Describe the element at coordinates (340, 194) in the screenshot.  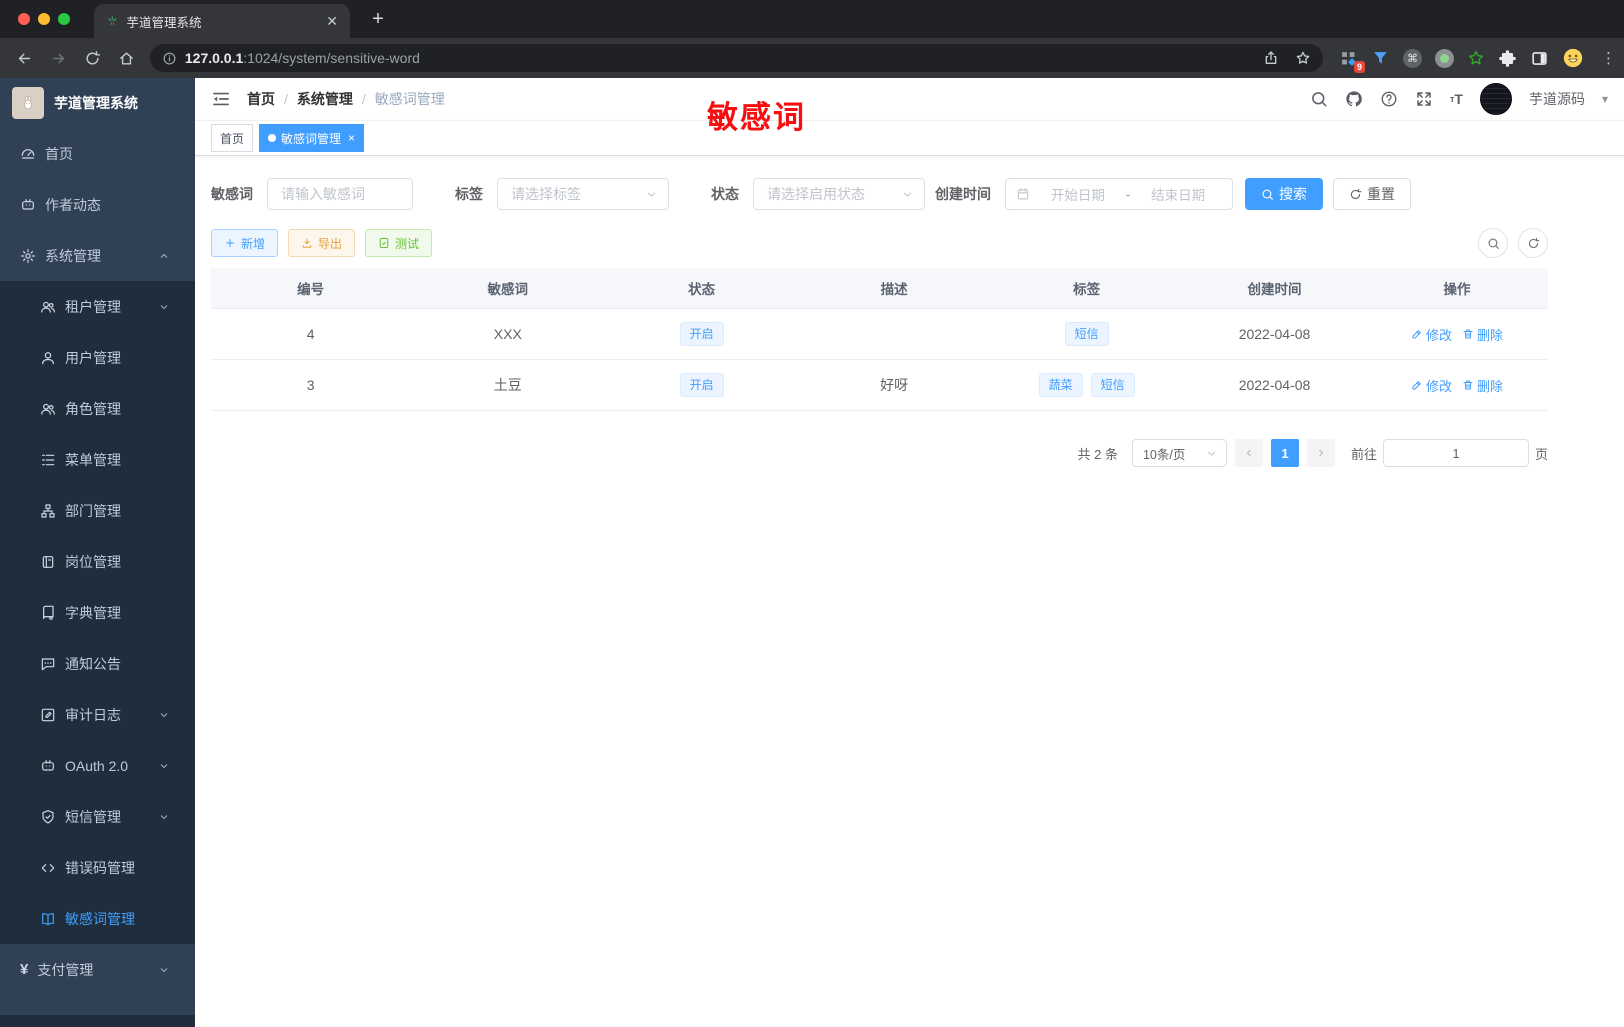
I see `keyword-input` at that location.